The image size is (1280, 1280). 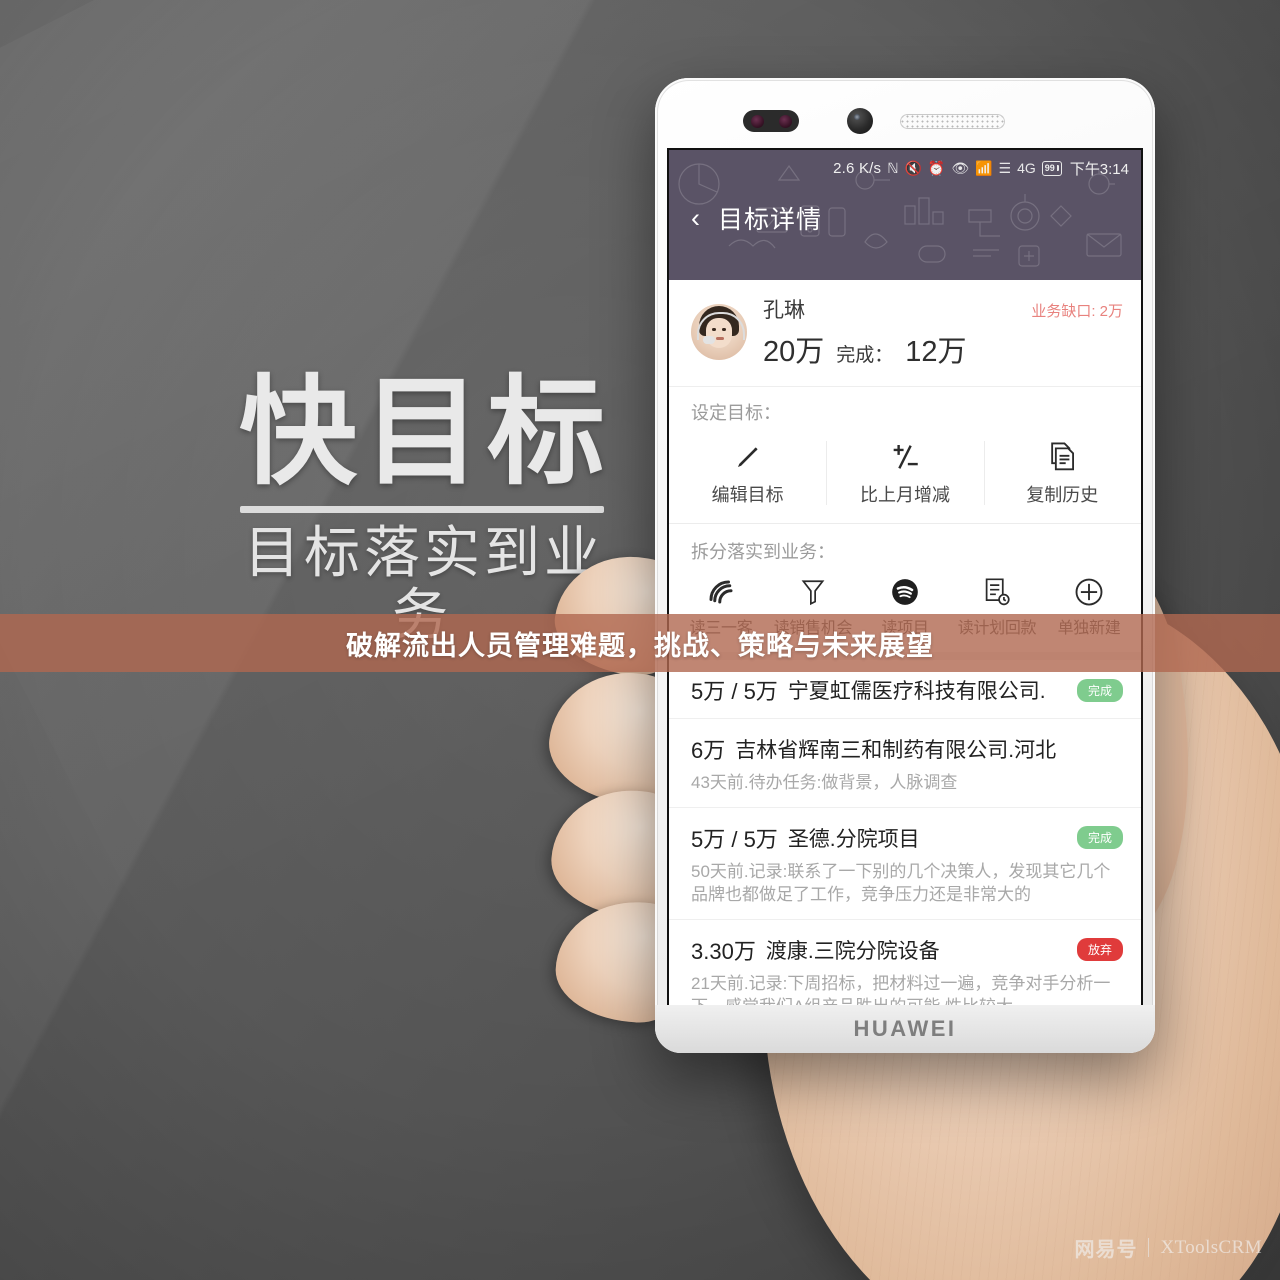 I want to click on signal-4g-icon: 4G, so click(x=1026, y=168).